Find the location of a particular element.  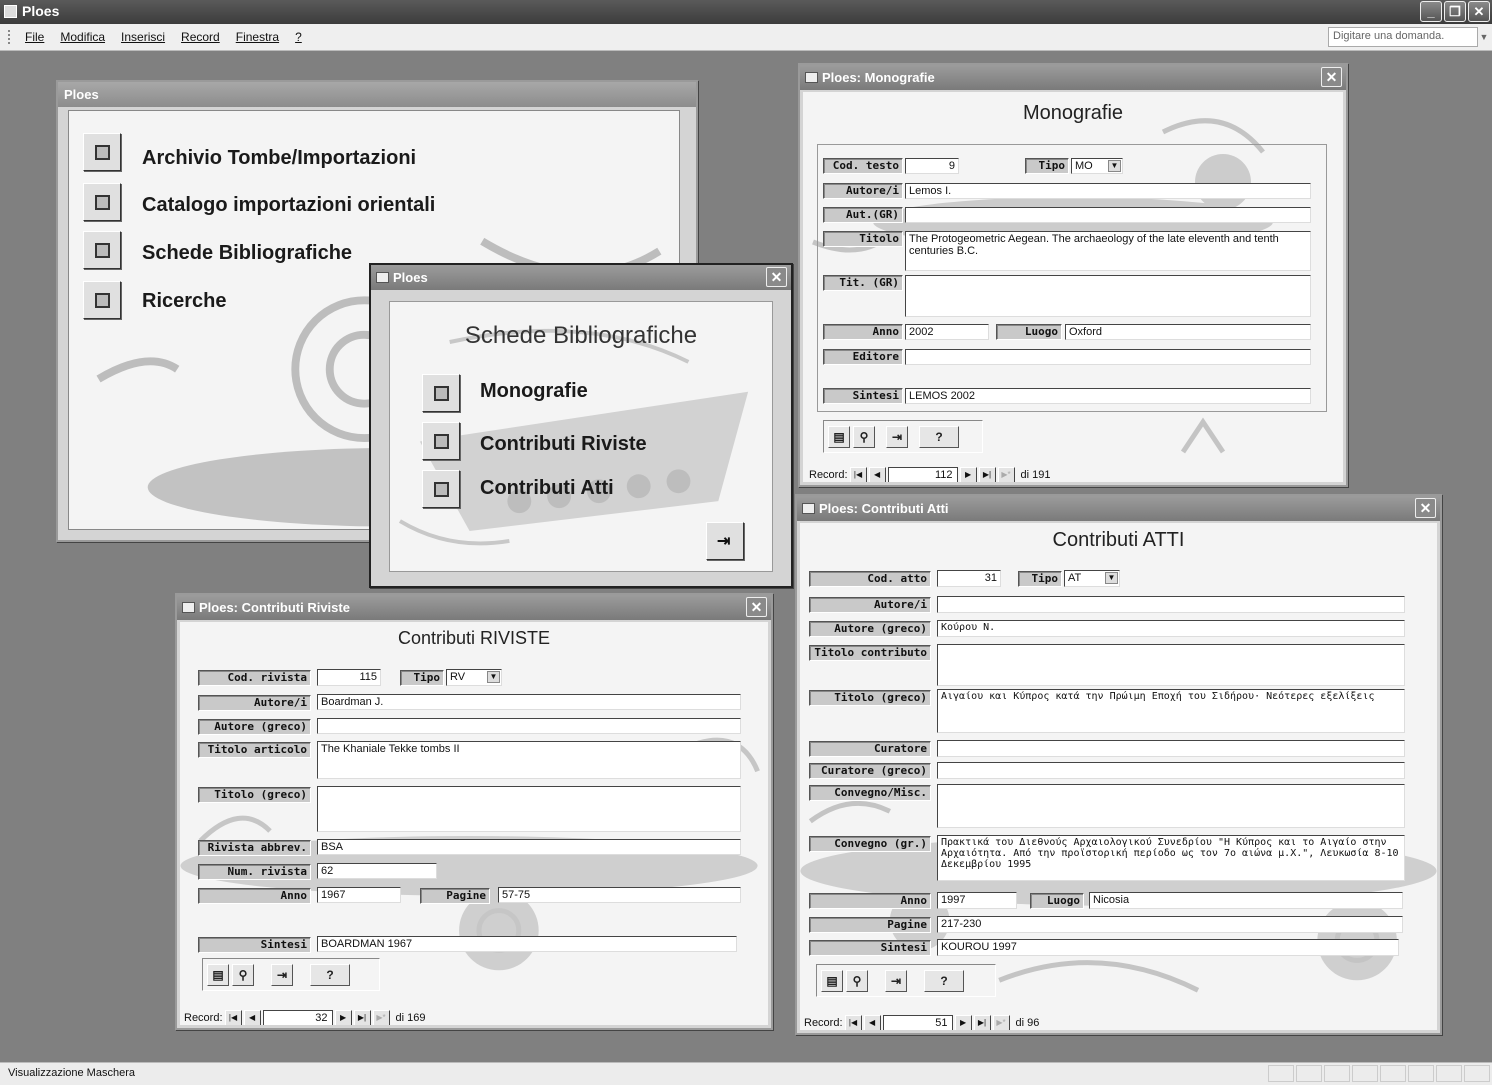

sintesi-field: KOUROU 1997 is located at coordinates (1168, 947).